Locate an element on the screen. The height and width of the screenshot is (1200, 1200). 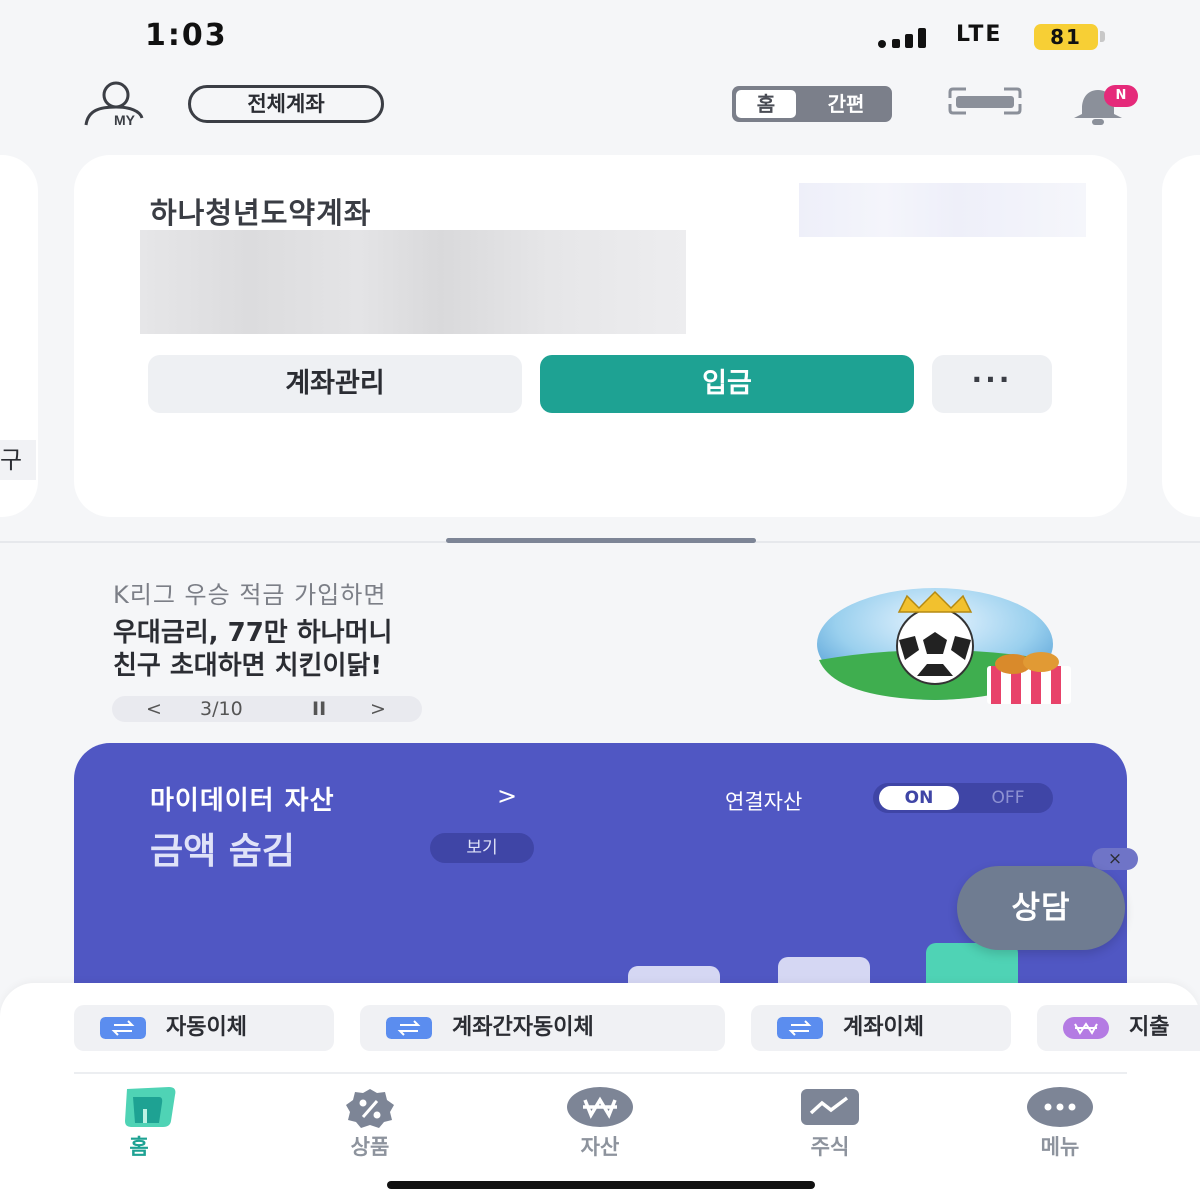
quick-action-auto-transfer: 자동이체 is located at coordinates (204, 1028).